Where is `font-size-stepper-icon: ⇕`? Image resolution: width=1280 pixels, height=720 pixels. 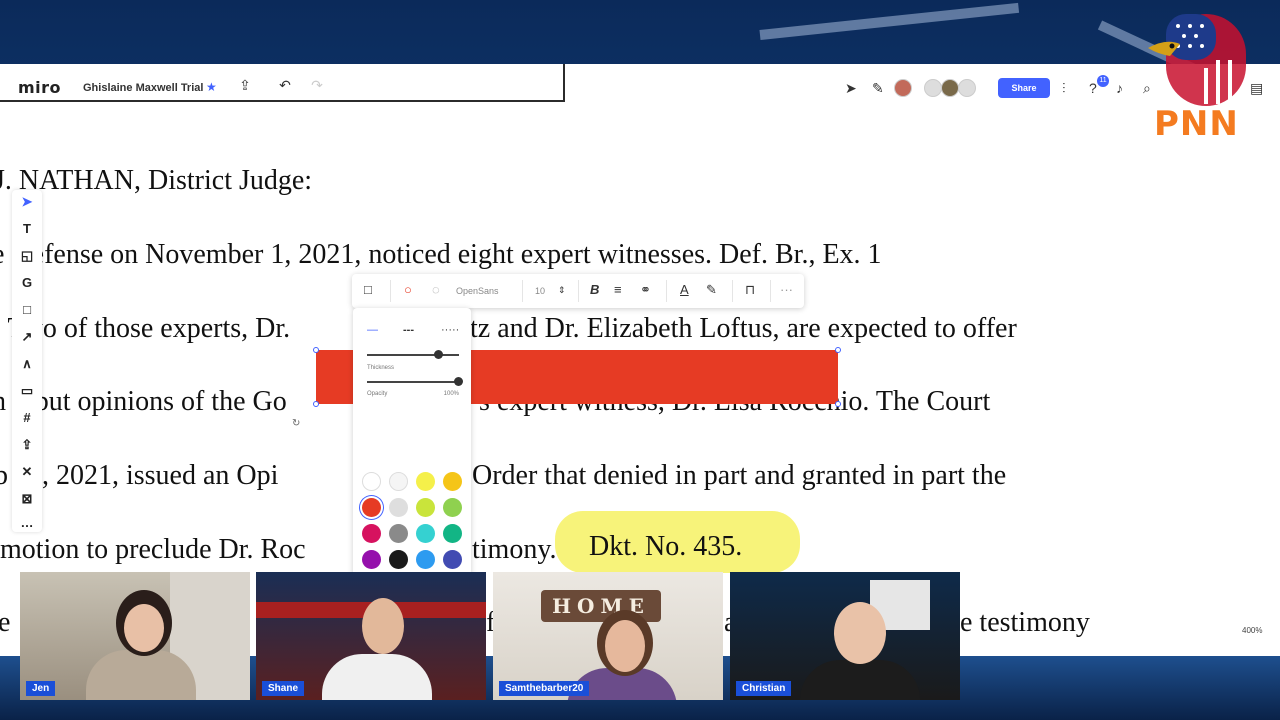 font-size-stepper-icon: ⇕ is located at coordinates (562, 290).